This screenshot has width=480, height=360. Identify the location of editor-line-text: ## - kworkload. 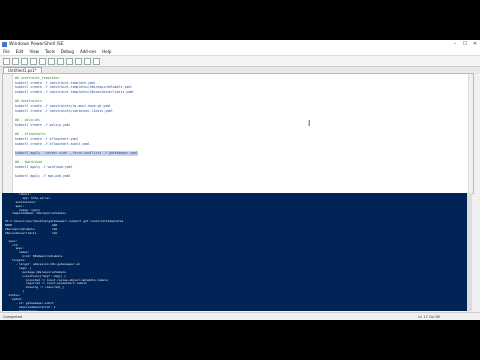
(28, 162).